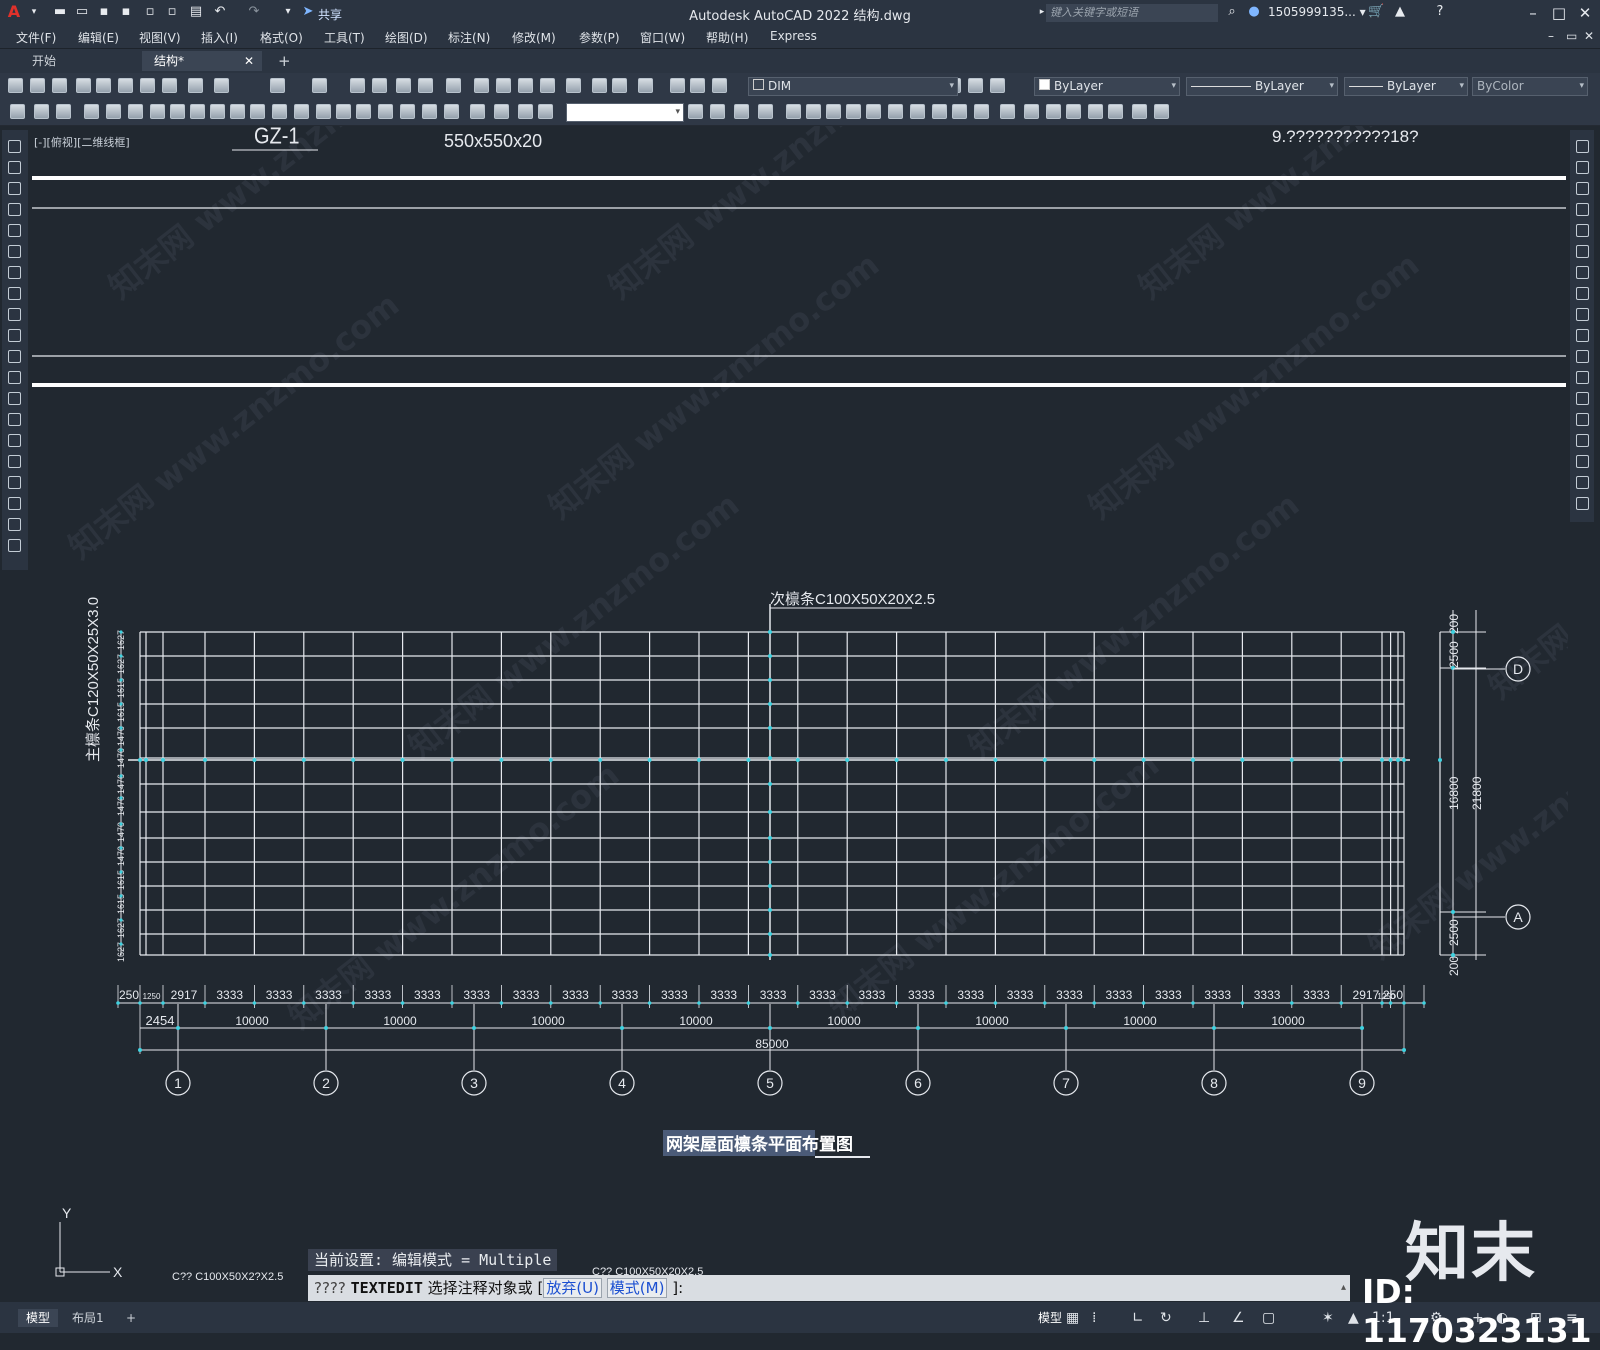 This screenshot has width=1600, height=1350. What do you see at coordinates (1559, 13) in the screenshot?
I see `maximize-button: □` at bounding box center [1559, 13].